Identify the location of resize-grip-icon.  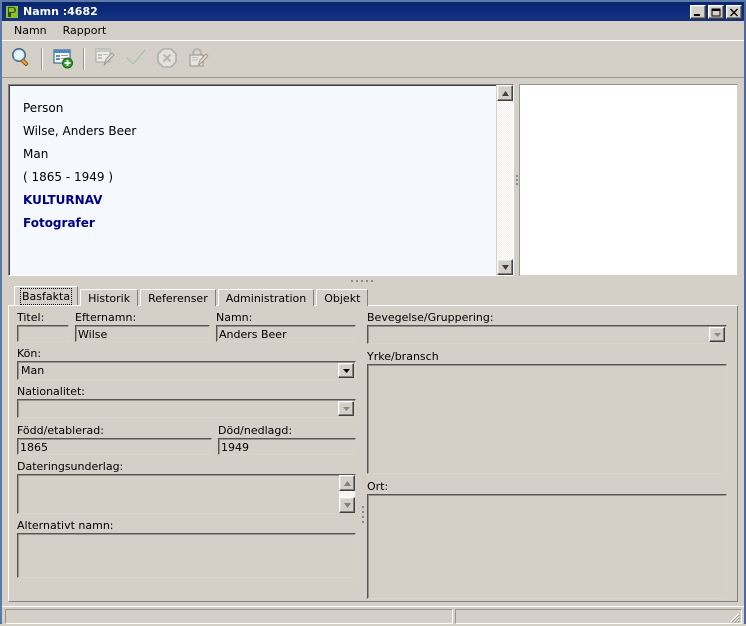
(734, 617).